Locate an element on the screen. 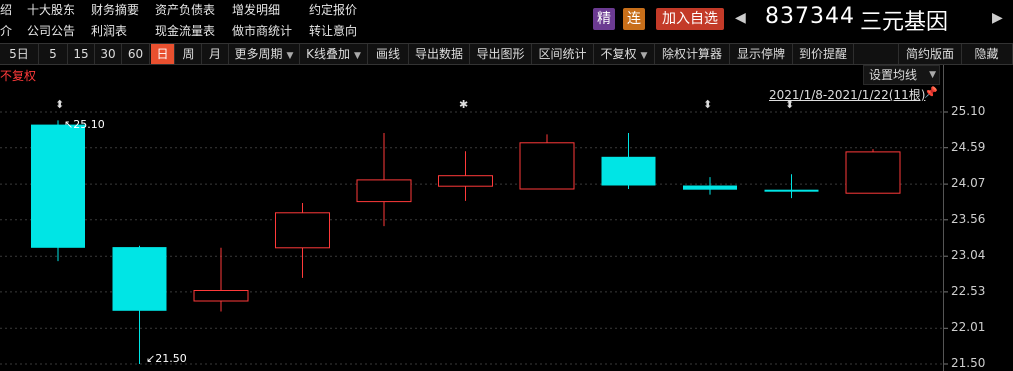  y-tick-label: 21.50 is located at coordinates (968, 363).